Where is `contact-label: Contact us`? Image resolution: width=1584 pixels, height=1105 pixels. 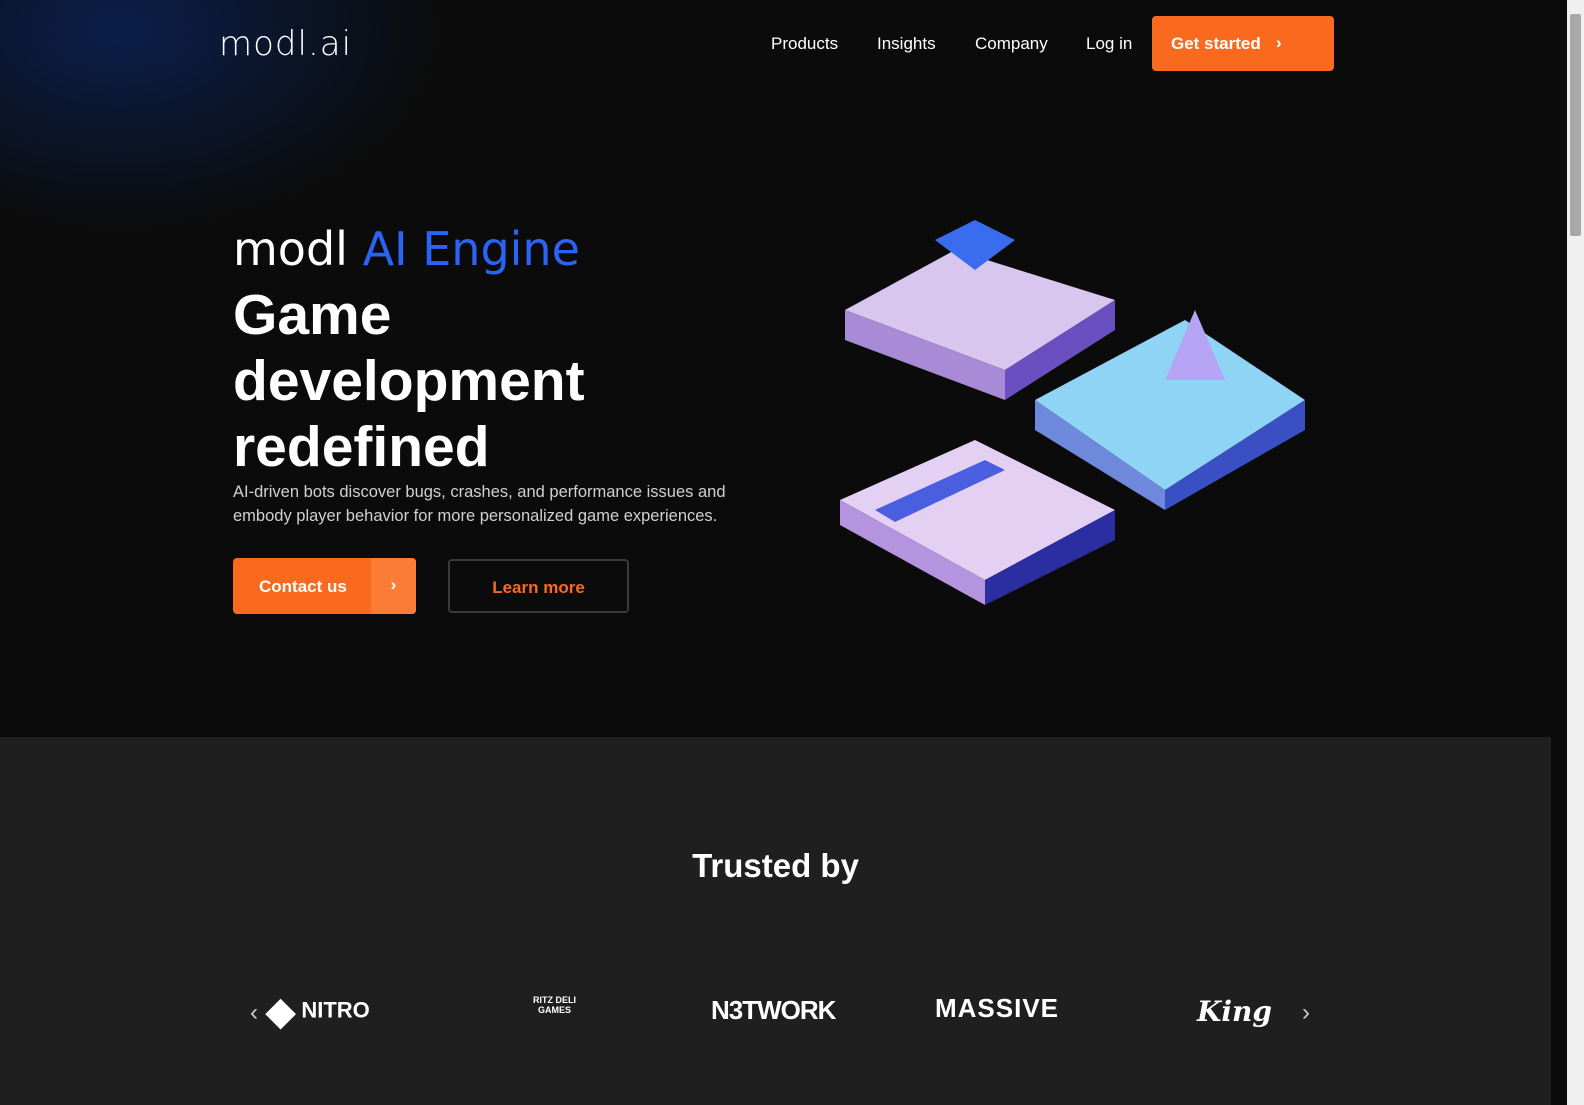 contact-label: Contact us is located at coordinates (303, 586).